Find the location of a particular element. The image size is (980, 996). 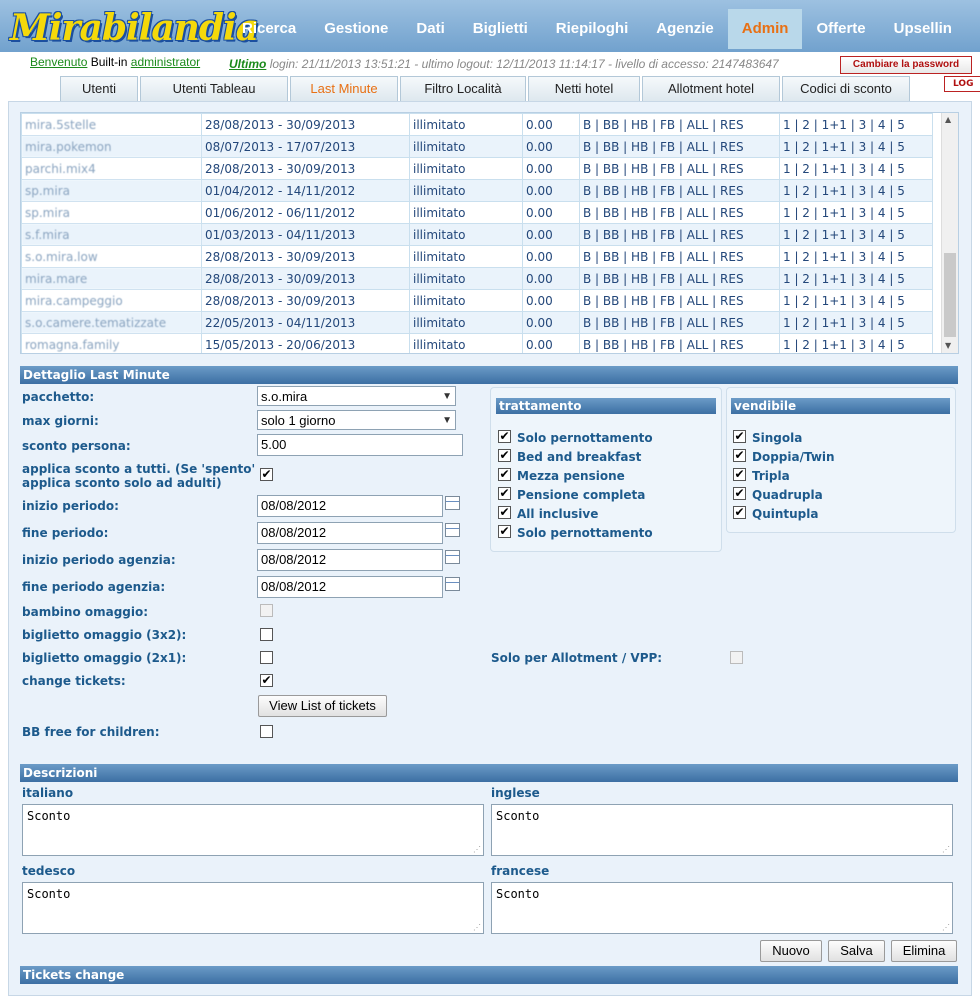

nav-riepiloghi: Riepiloghi is located at coordinates (592, 29).